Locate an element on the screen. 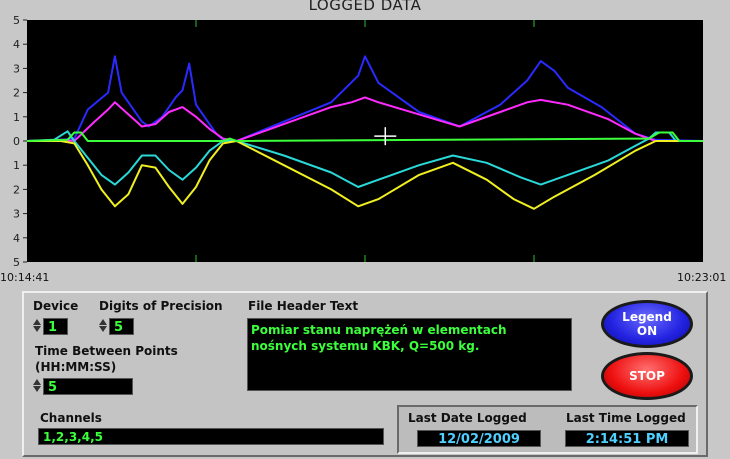  device-spinner is located at coordinates (37, 326).